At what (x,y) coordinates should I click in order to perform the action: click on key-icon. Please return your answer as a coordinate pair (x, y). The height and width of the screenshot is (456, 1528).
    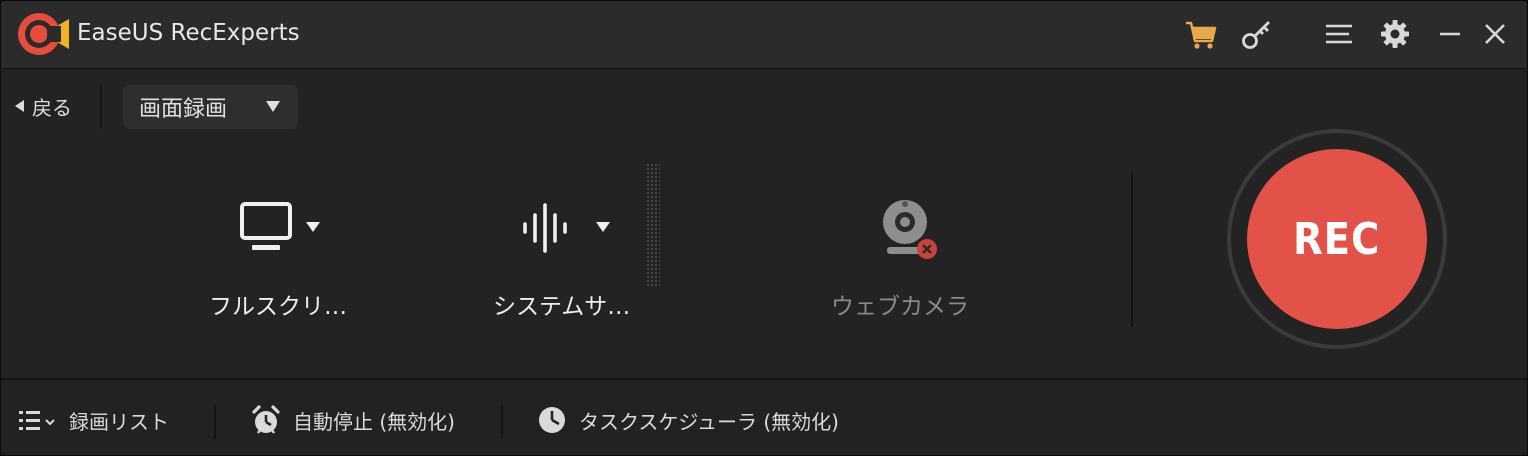
    Looking at the image, I should click on (1257, 34).